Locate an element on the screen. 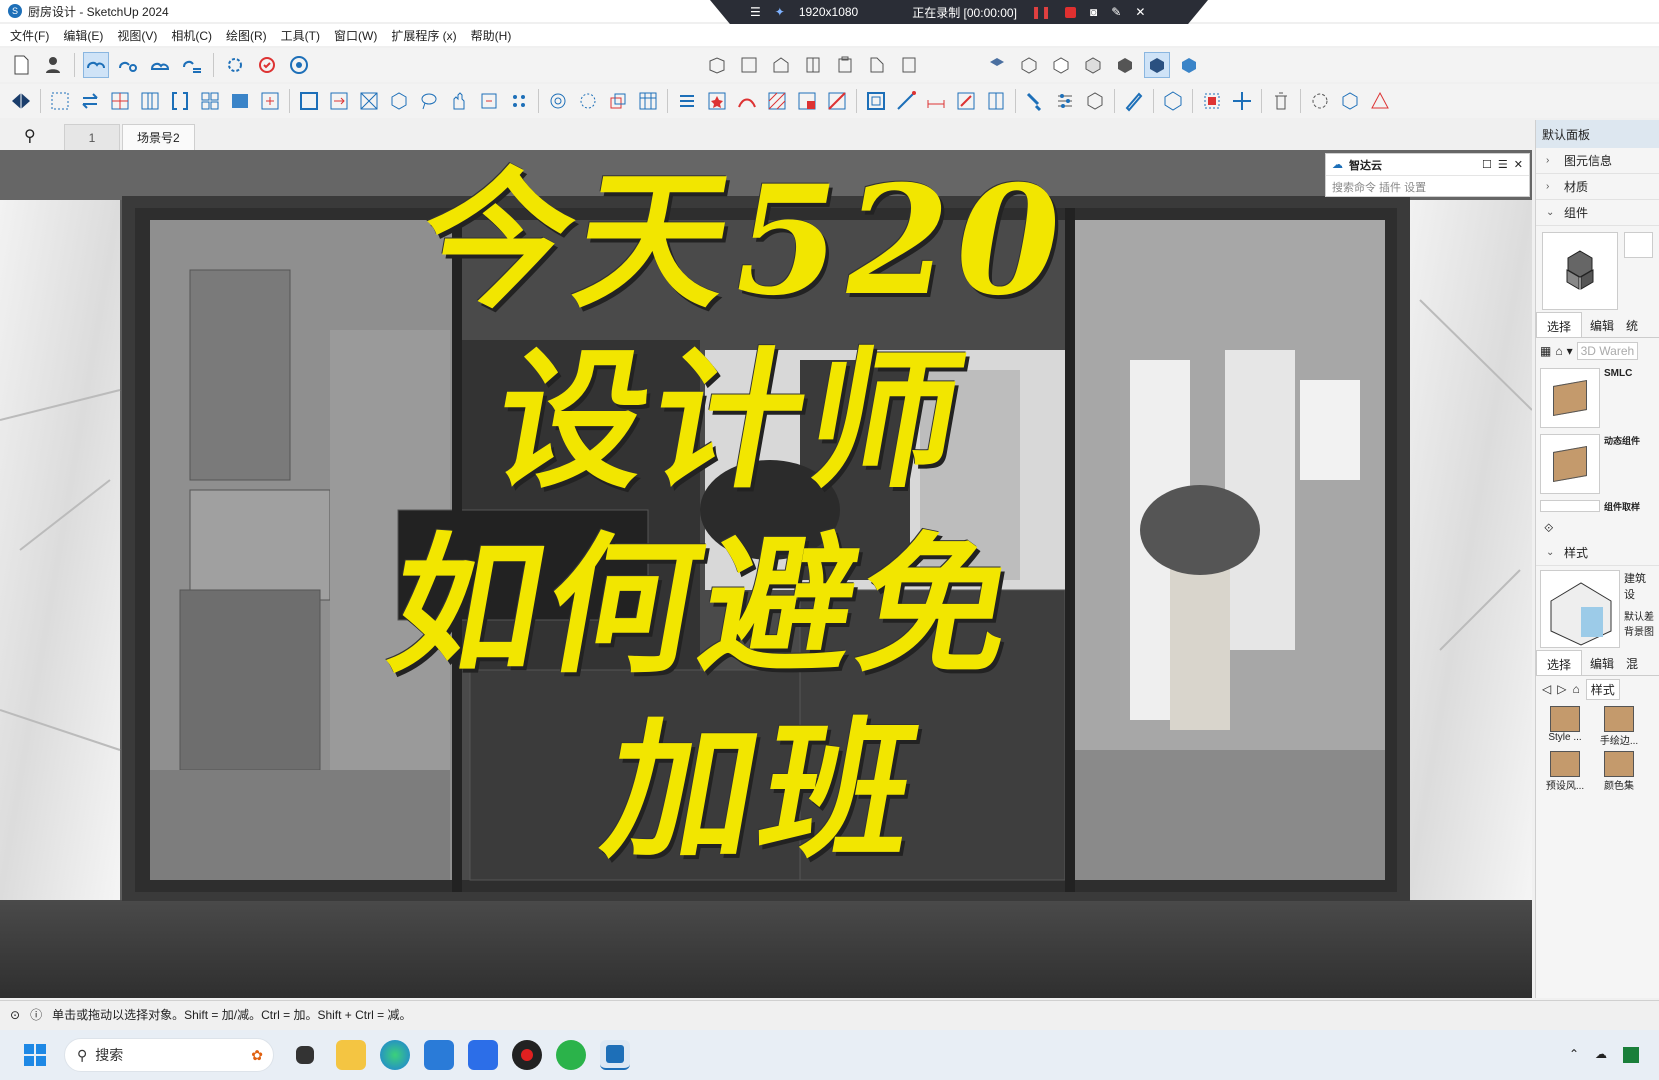 This screenshot has height=1080, width=1659. menu-tools: 工具(T) is located at coordinates (300, 35).